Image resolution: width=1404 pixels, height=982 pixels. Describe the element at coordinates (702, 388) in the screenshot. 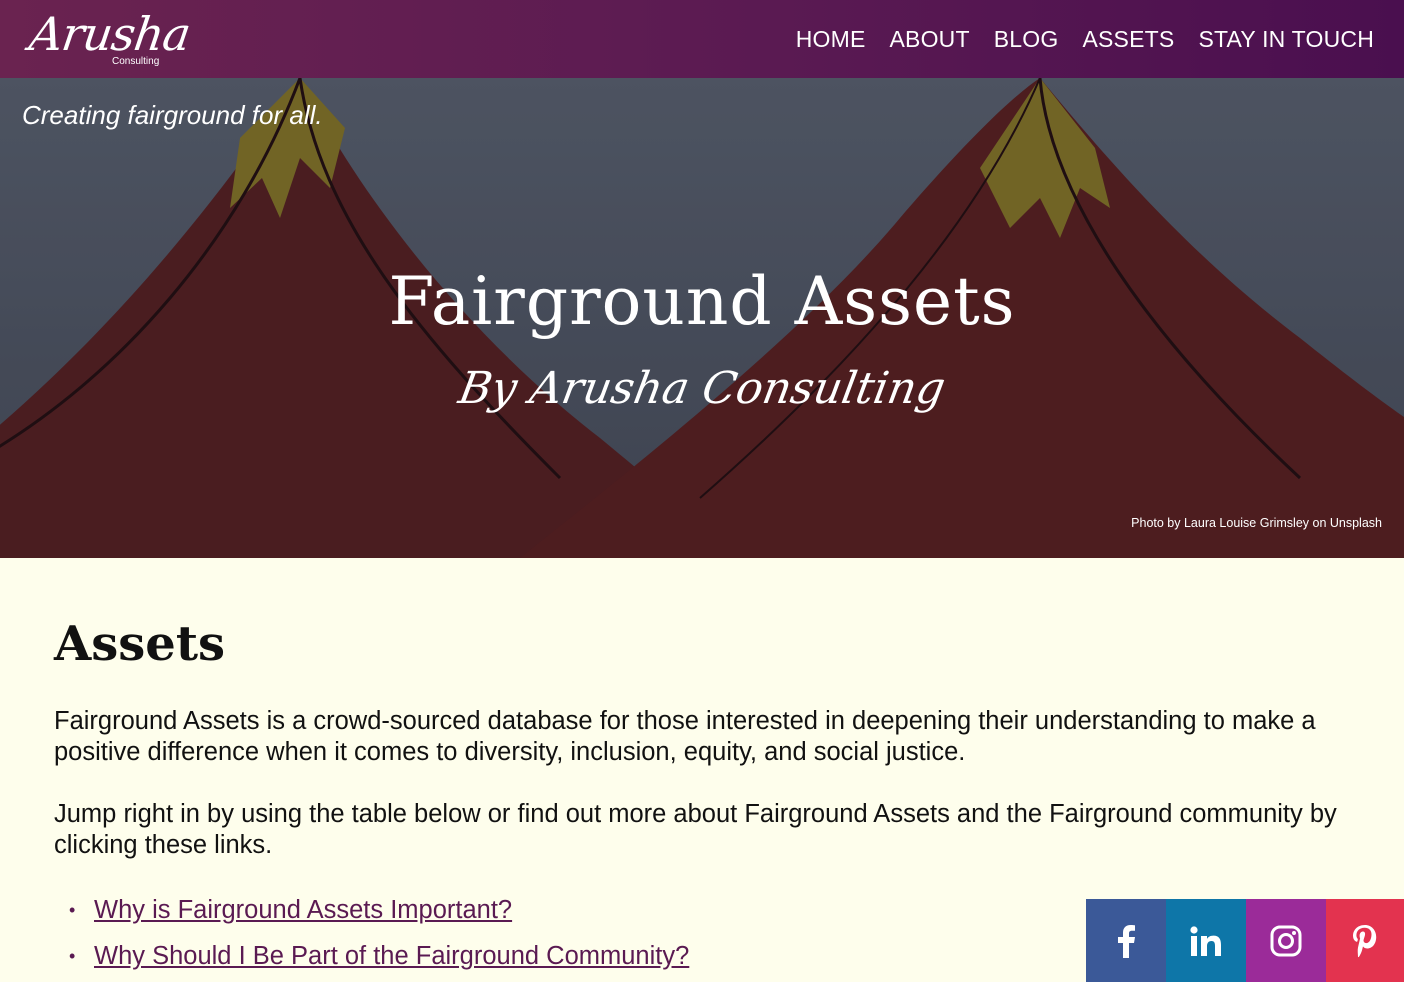

I see `hero-subtitle: By Arusha Consulting` at that location.